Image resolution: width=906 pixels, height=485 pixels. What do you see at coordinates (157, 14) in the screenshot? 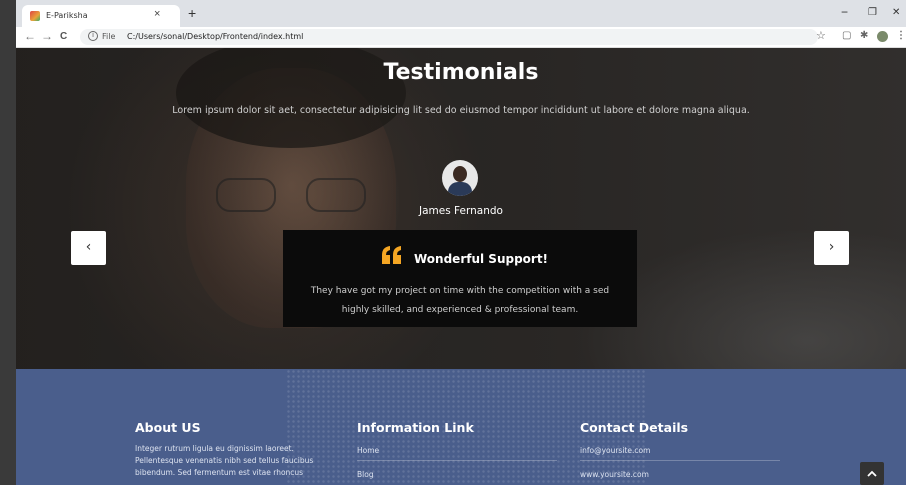
I see `tab-close-icon: ×` at bounding box center [157, 14].